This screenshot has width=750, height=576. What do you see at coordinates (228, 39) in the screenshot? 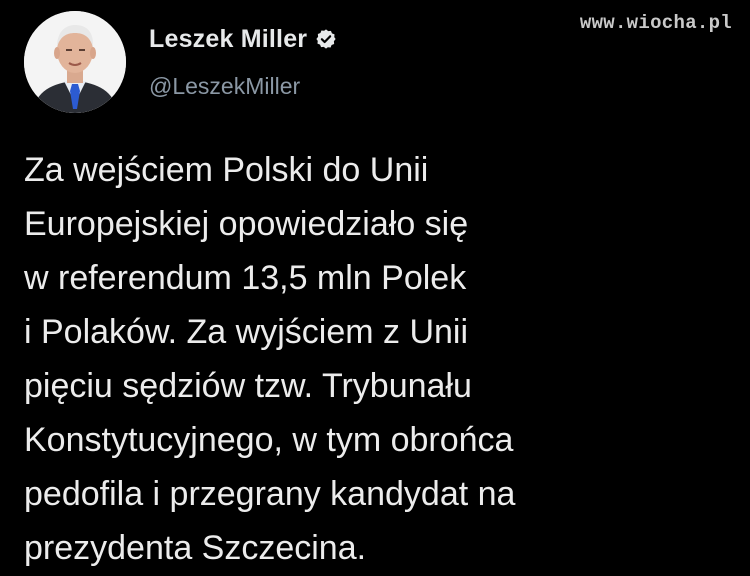
I see `author-display-name: Leszek Miller` at bounding box center [228, 39].